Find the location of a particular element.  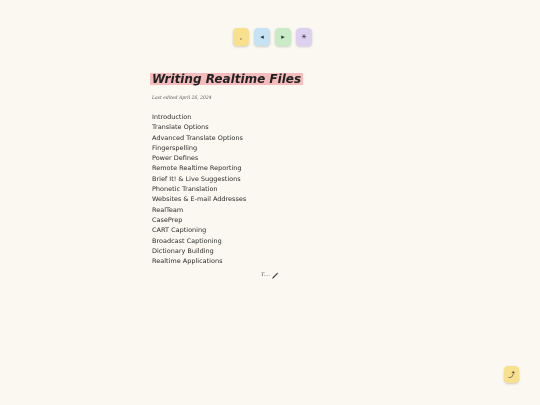

scroll-to-top-icon: ⤴ is located at coordinates (511, 374).